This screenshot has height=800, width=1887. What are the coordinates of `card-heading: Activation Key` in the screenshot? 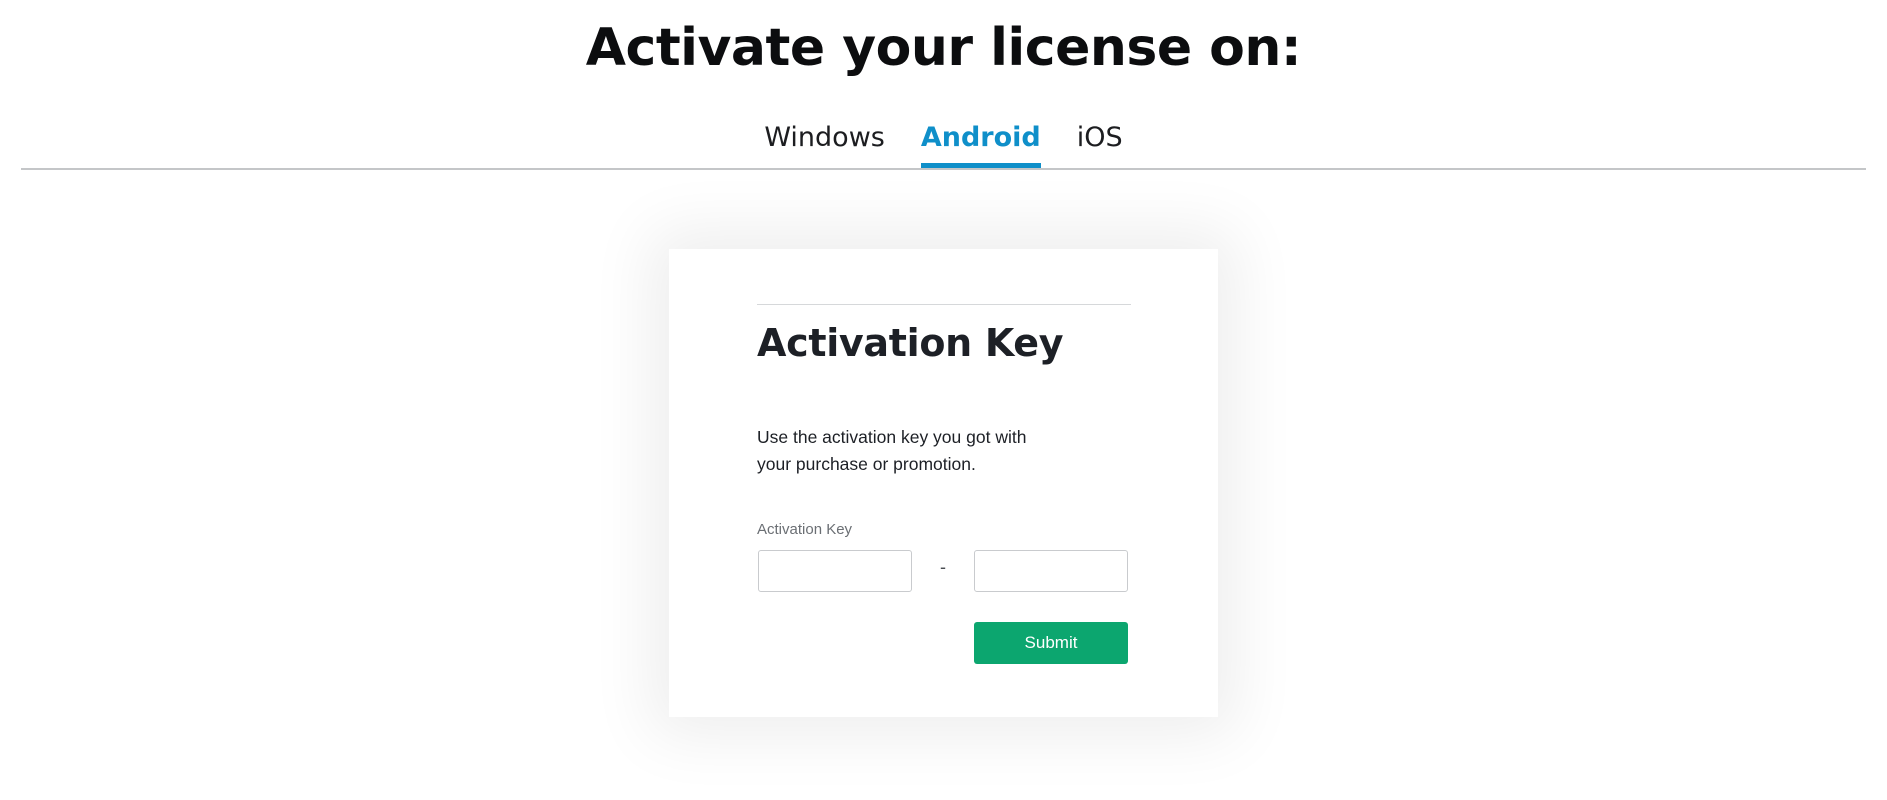 It's located at (910, 343).